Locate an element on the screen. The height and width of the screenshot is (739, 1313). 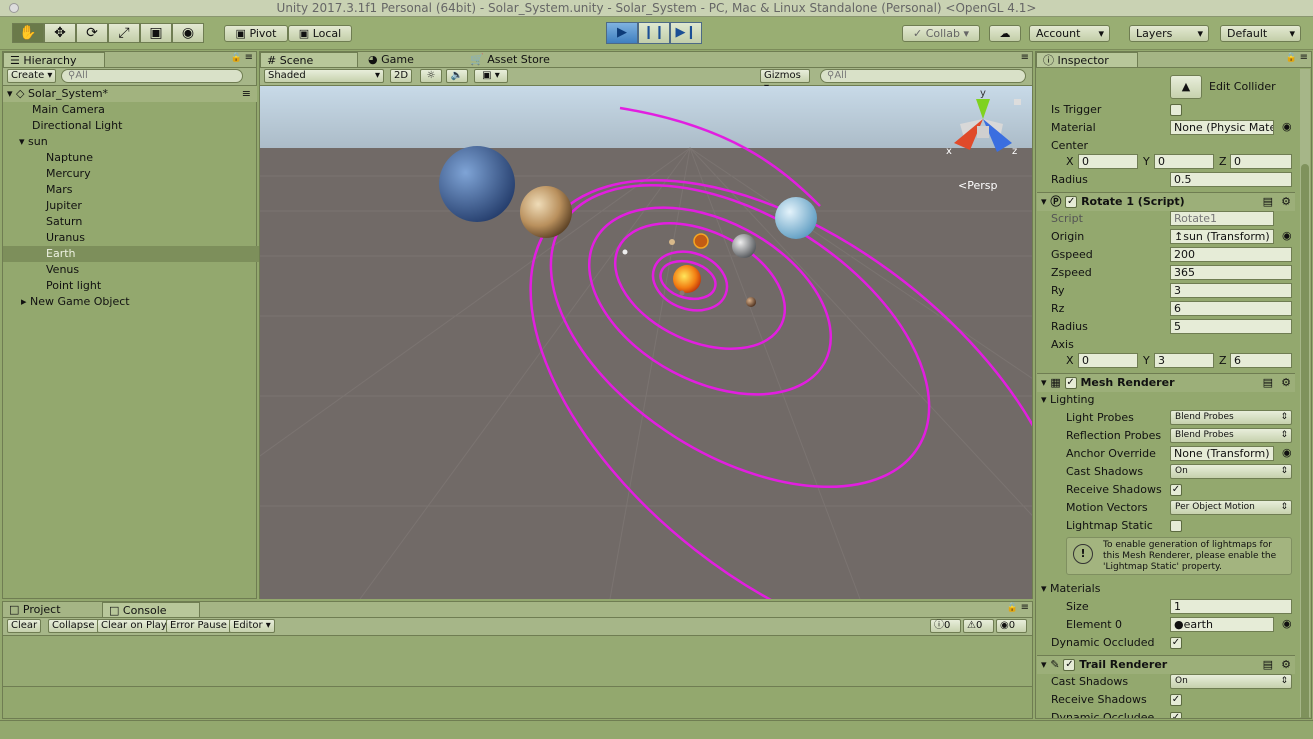
dynamic-occludee-checkbox: ✓ is located at coordinates (1176, 715).